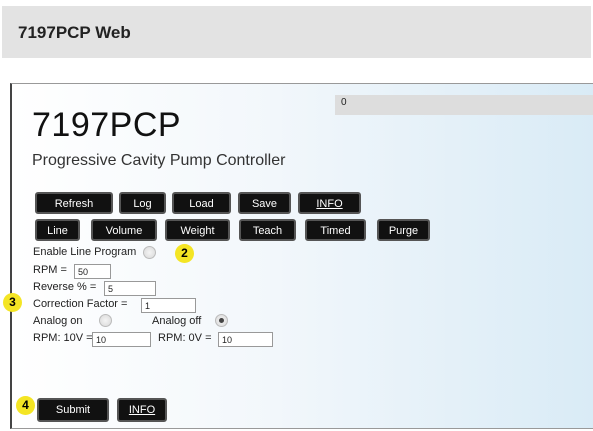 Image resolution: width=593 pixels, height=431 pixels. What do you see at coordinates (124, 230) in the screenshot?
I see `tab-volume: Volume` at bounding box center [124, 230].